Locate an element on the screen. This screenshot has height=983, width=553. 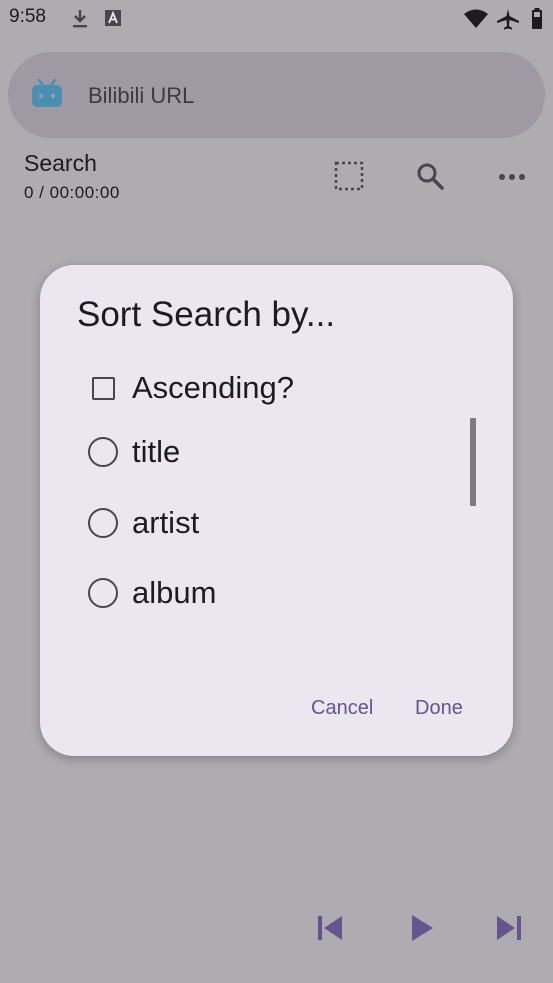
tv-icon is located at coordinates (47, 96).